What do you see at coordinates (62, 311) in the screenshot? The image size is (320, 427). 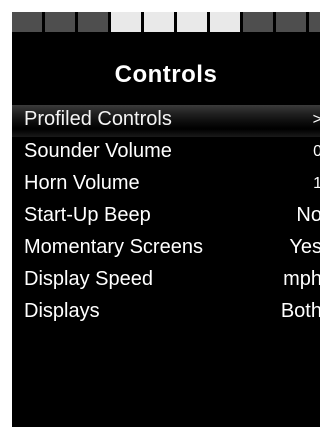 I see `menu-item-label: Displays` at bounding box center [62, 311].